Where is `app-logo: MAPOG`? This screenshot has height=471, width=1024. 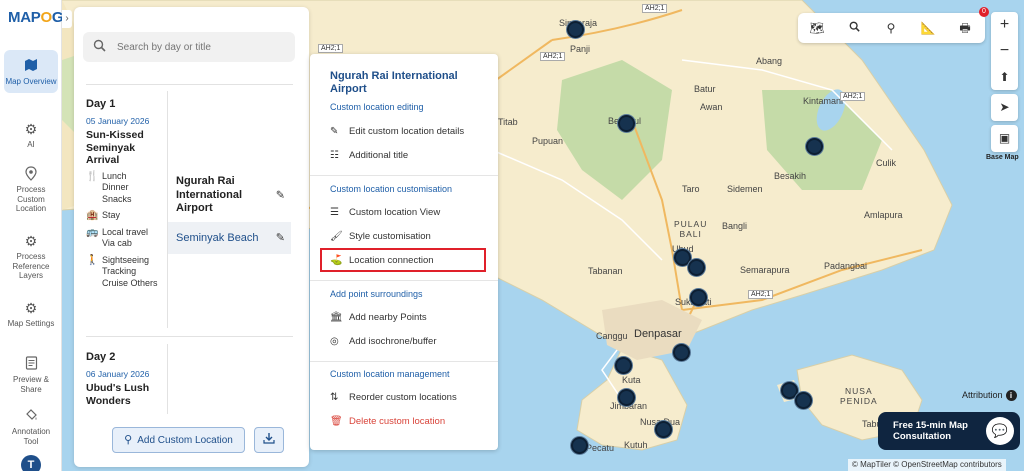 app-logo: MAPOG is located at coordinates (35, 17).